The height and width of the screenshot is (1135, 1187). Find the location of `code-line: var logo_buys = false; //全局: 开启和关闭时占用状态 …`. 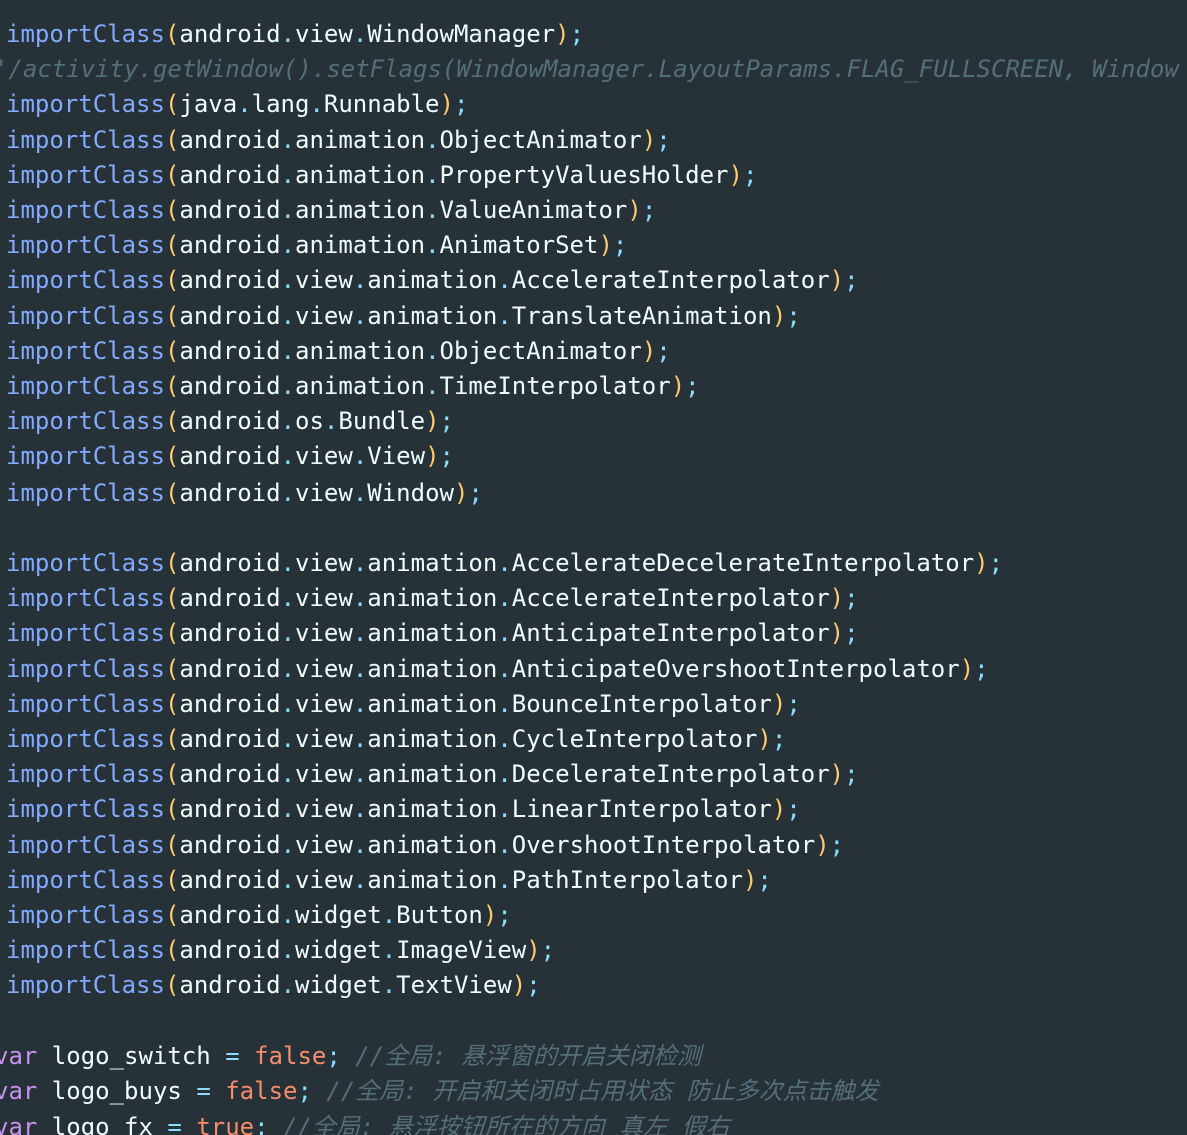

code-line: var logo_buys = false; //全局: 开启和关闭时占用状态 … is located at coordinates (439, 1091).